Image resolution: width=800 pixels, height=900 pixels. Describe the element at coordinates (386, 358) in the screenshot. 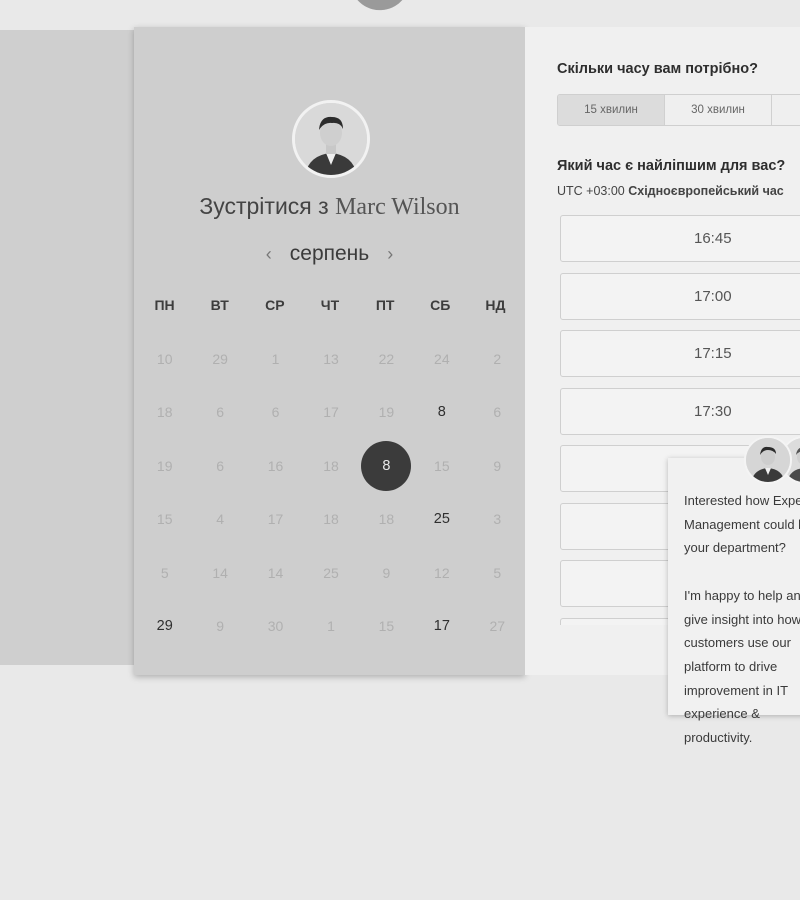

I see `calendar-day-number: 22` at that location.